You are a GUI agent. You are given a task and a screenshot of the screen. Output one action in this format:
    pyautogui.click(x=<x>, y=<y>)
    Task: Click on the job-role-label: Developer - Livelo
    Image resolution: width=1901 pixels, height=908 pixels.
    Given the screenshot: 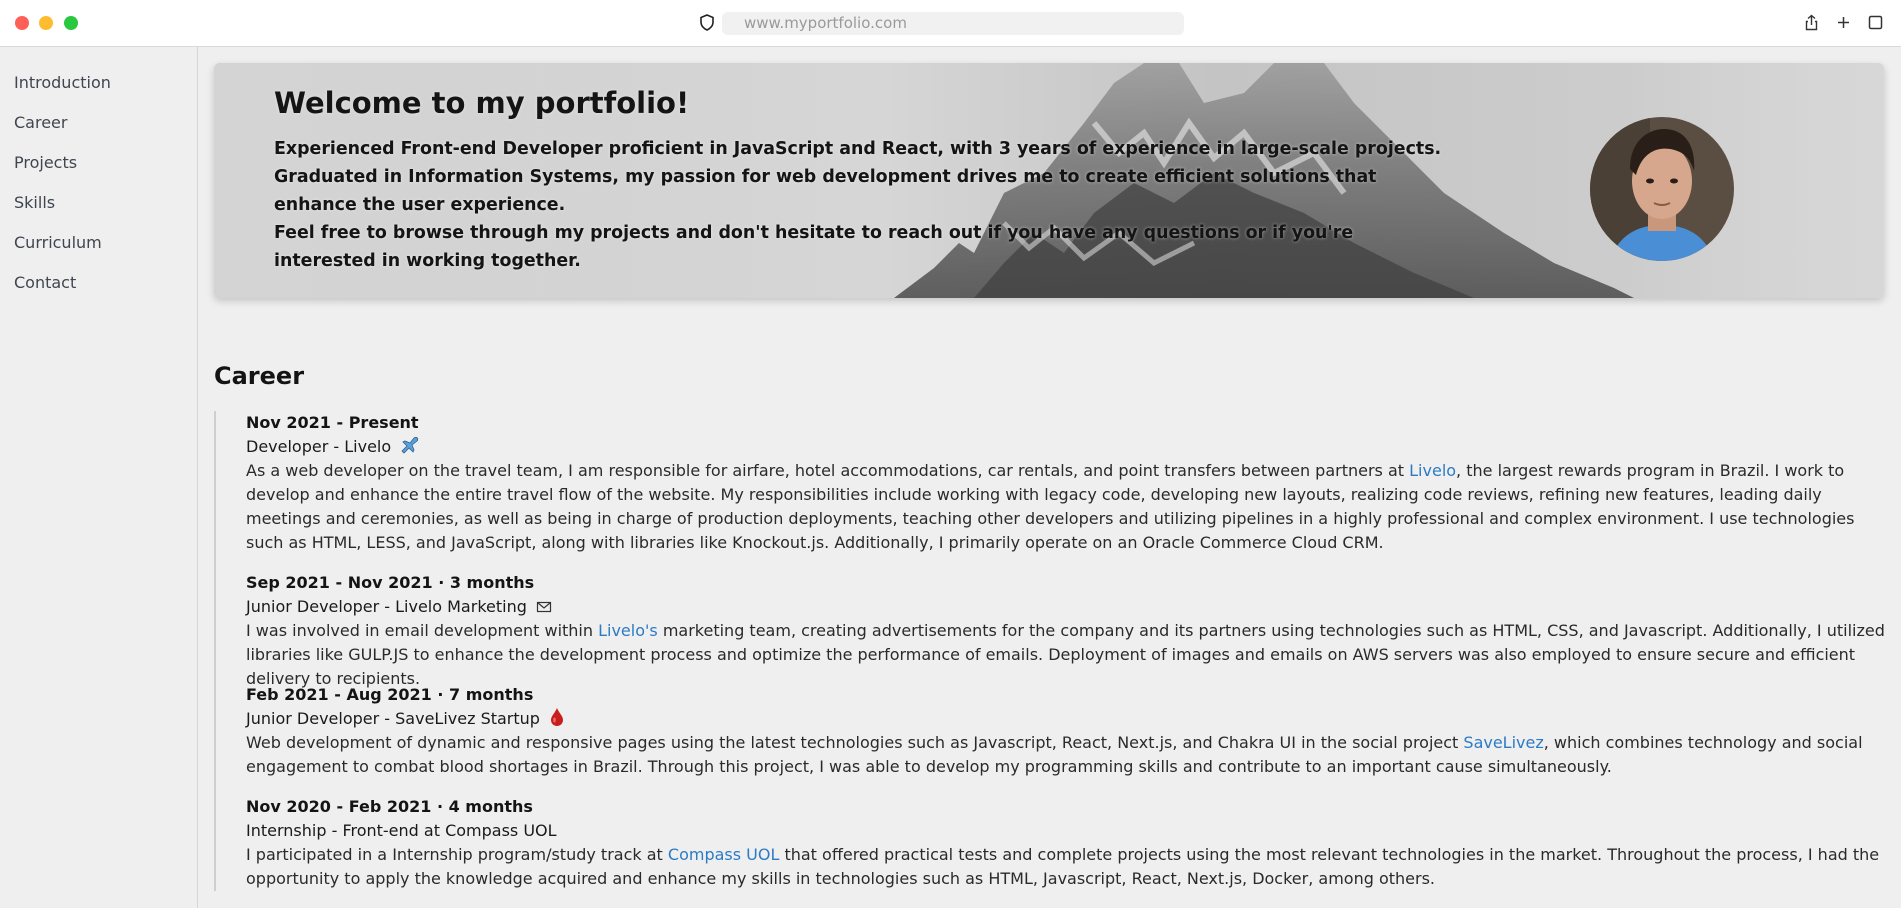 What is the action you would take?
    pyautogui.click(x=319, y=446)
    